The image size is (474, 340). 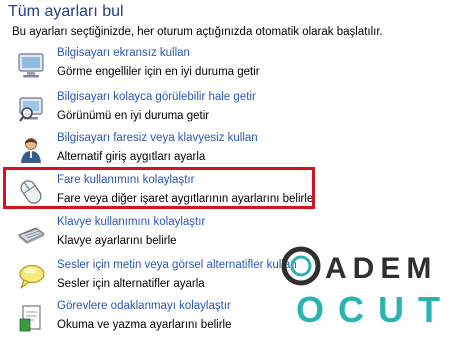 What do you see at coordinates (32, 276) in the screenshot?
I see `speech-bubble-icon` at bounding box center [32, 276].